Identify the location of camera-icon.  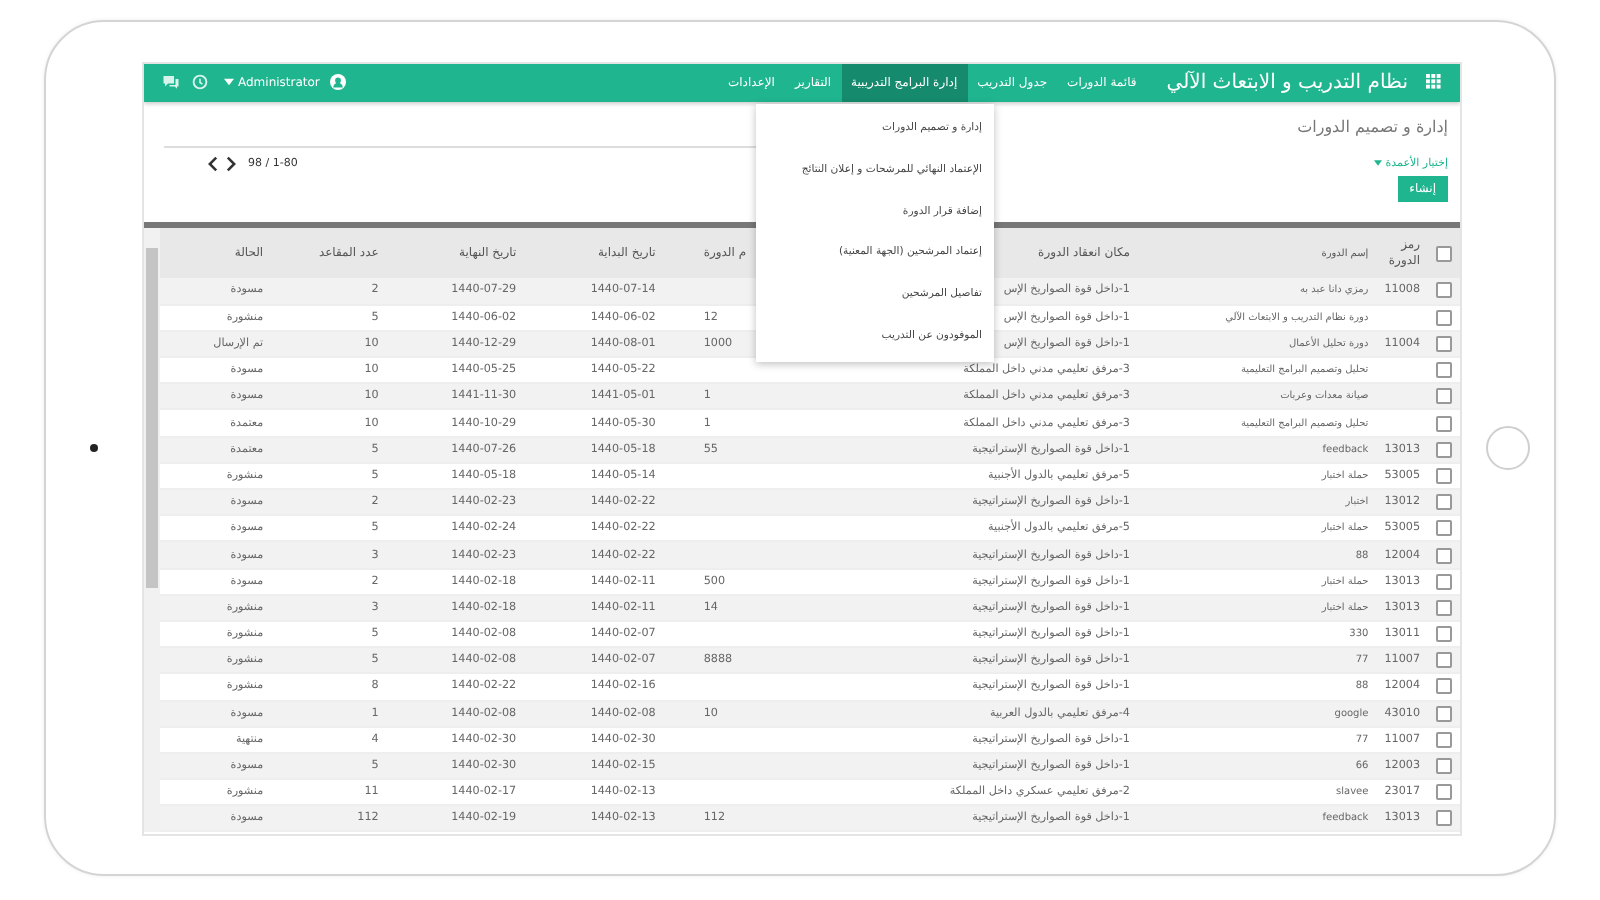
(94, 448).